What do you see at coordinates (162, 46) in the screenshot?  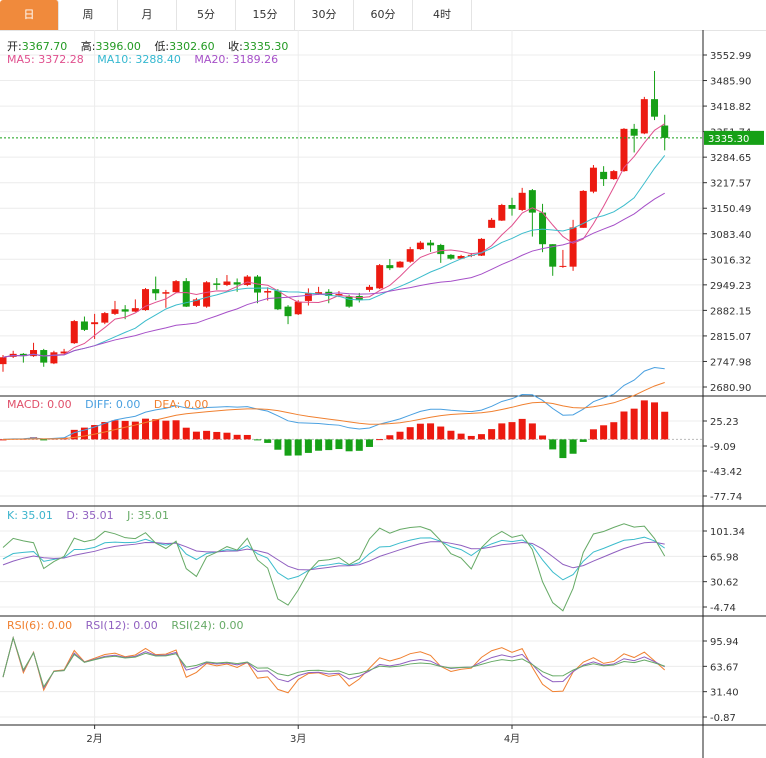 I see `low-label: 低:` at bounding box center [162, 46].